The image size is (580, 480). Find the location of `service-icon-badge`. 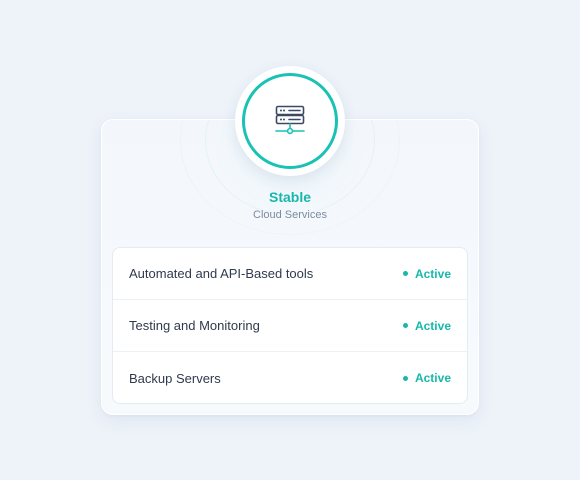

service-icon-badge is located at coordinates (290, 121).